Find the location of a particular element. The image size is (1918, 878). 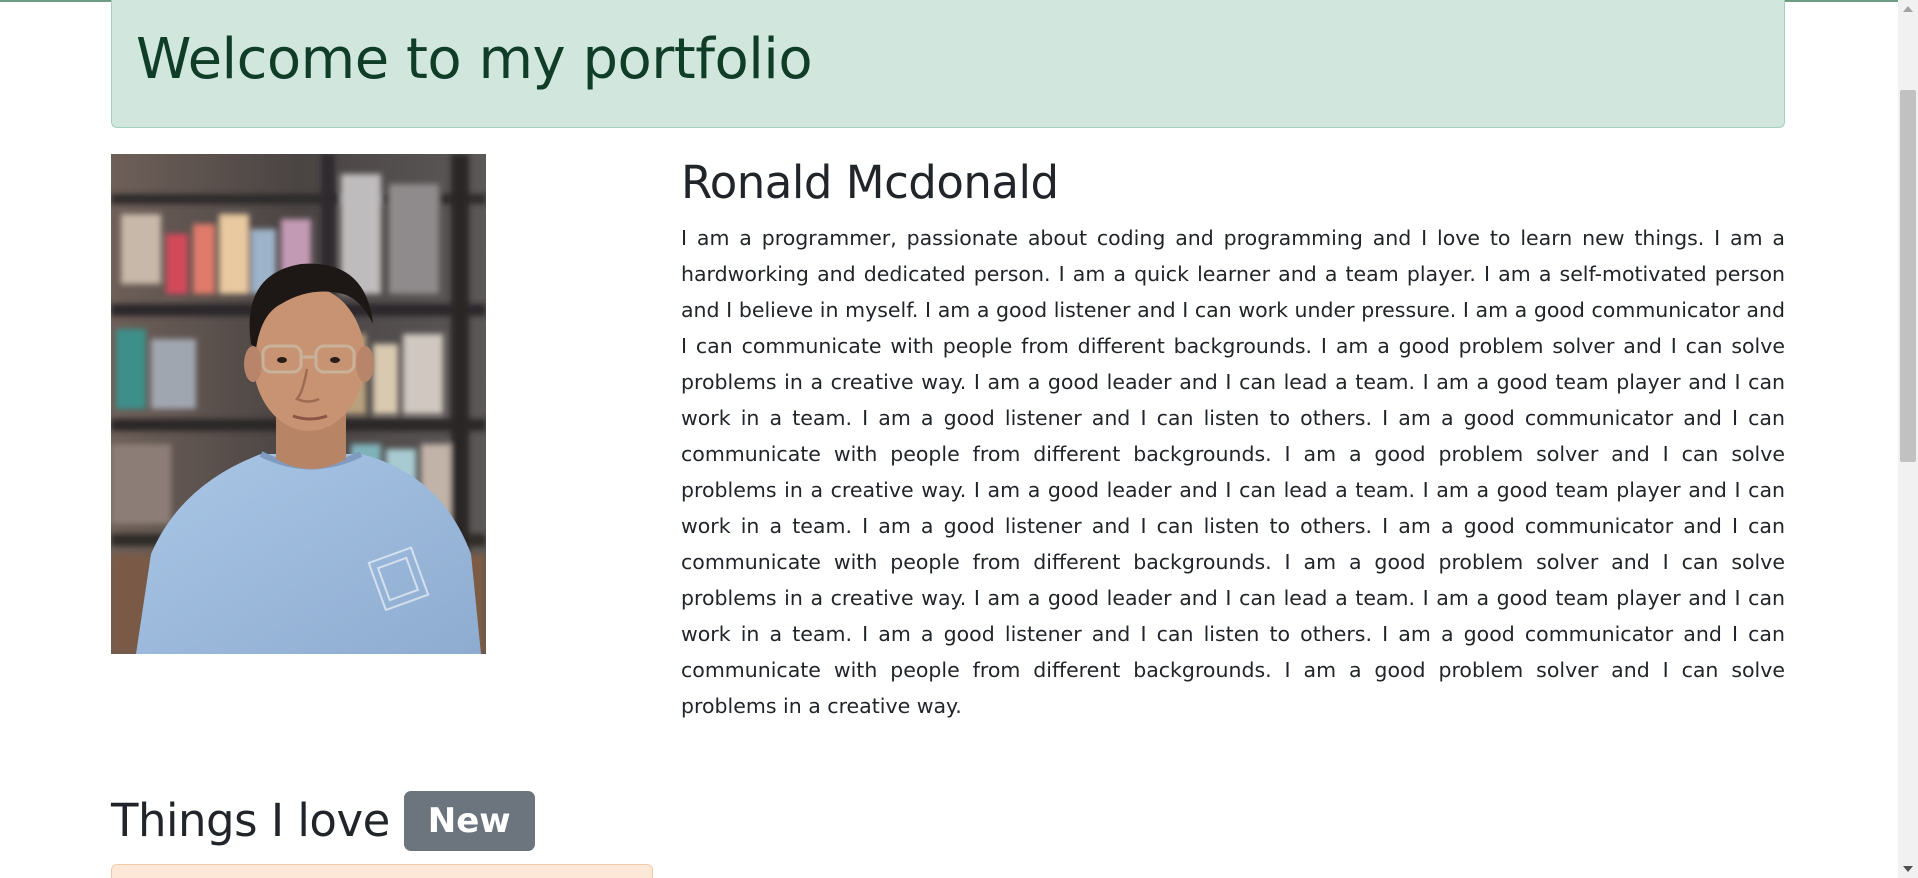

scroll-up-icon is located at coordinates (1908, 9).